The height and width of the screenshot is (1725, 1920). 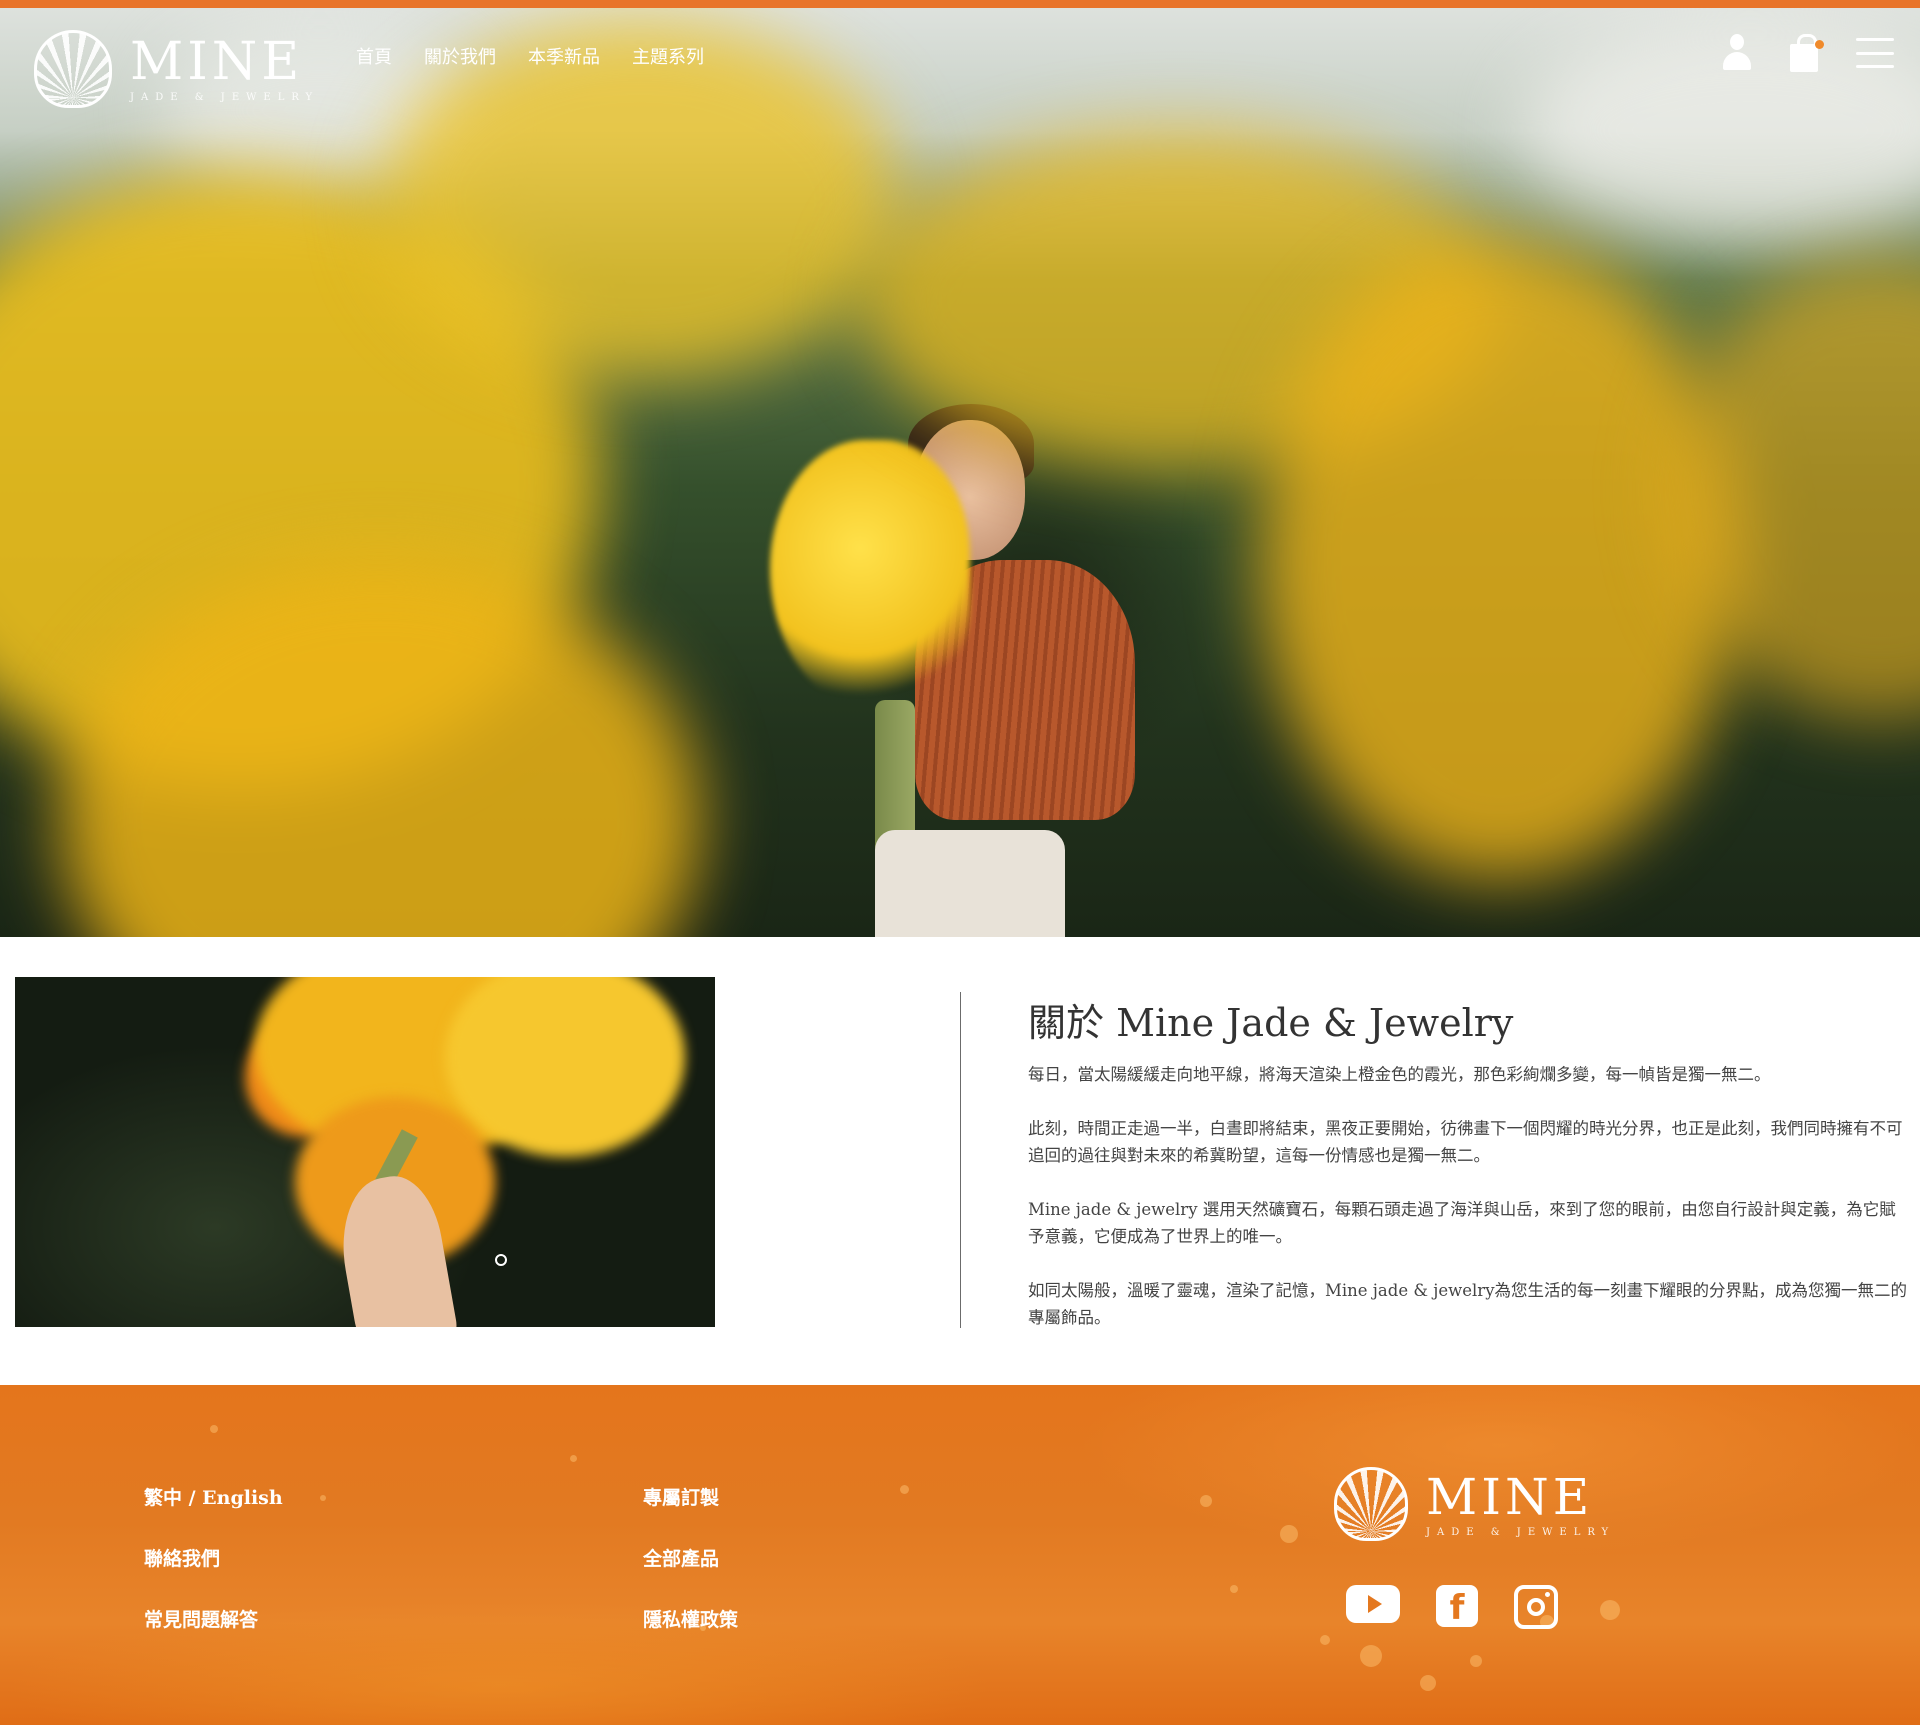 I want to click on slider-dot, so click(x=501, y=1260).